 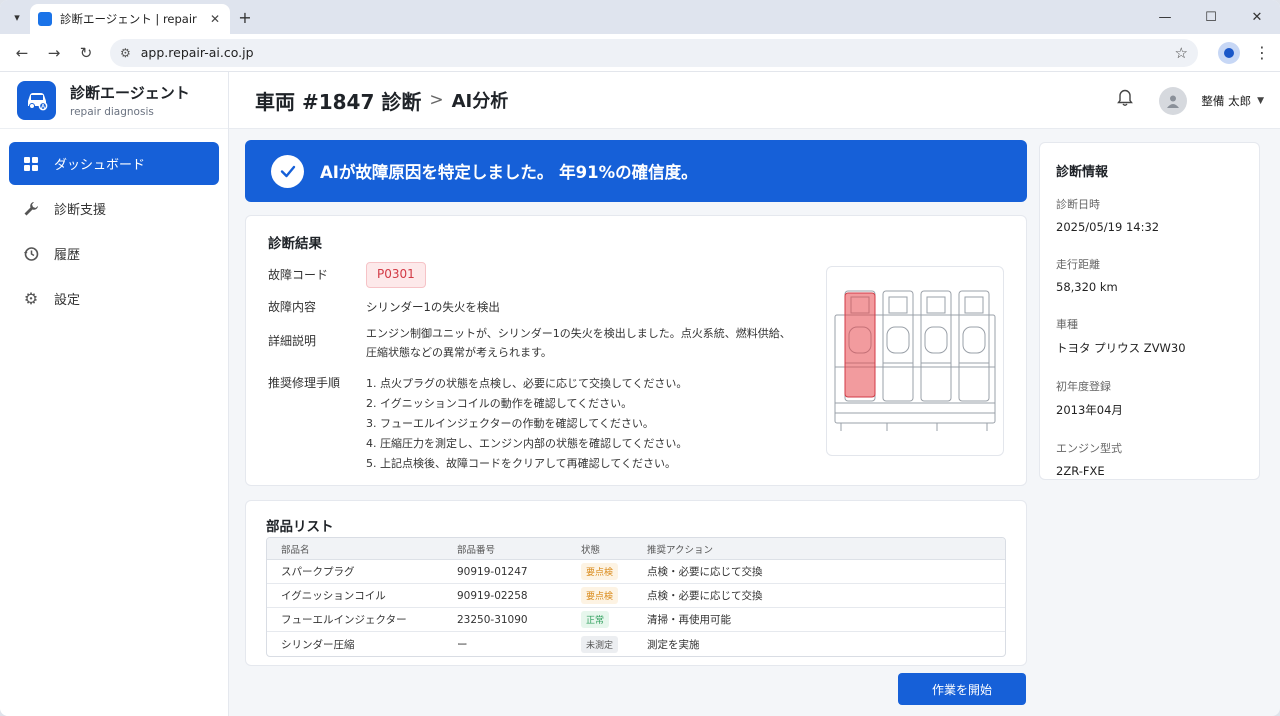 What do you see at coordinates (915, 360) in the screenshot?
I see `engine-cylinder-diagram` at bounding box center [915, 360].